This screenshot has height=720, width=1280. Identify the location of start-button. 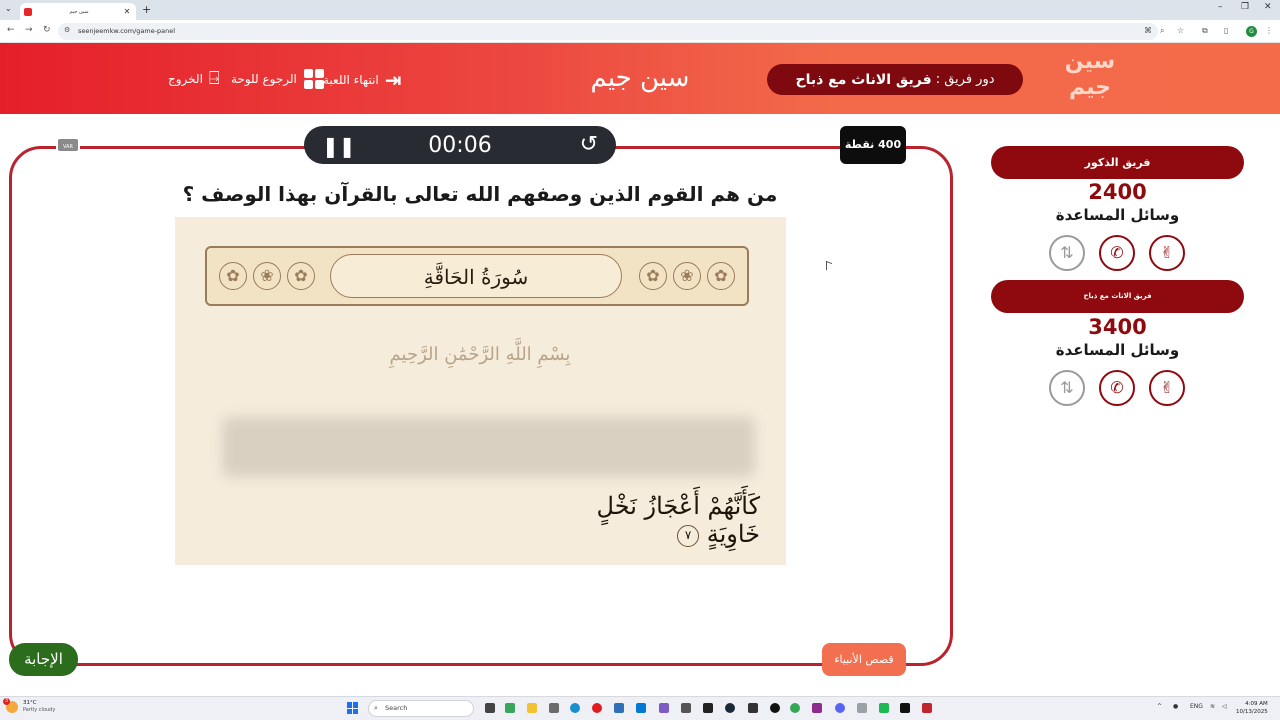
(353, 708).